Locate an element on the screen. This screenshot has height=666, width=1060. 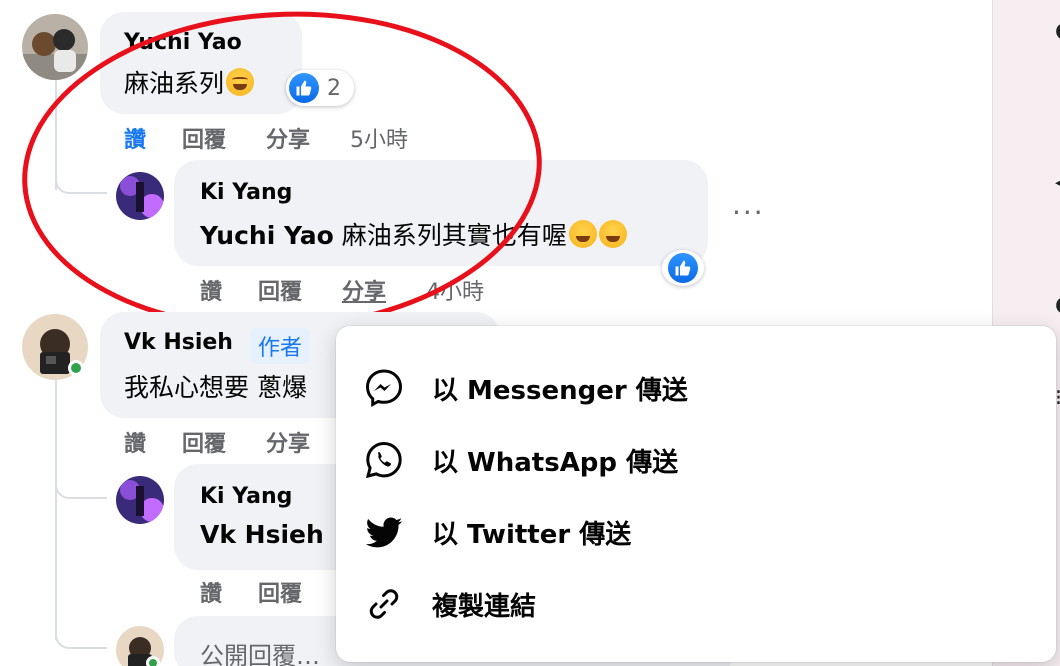
mention-link: Yuchi Yao is located at coordinates (267, 235).